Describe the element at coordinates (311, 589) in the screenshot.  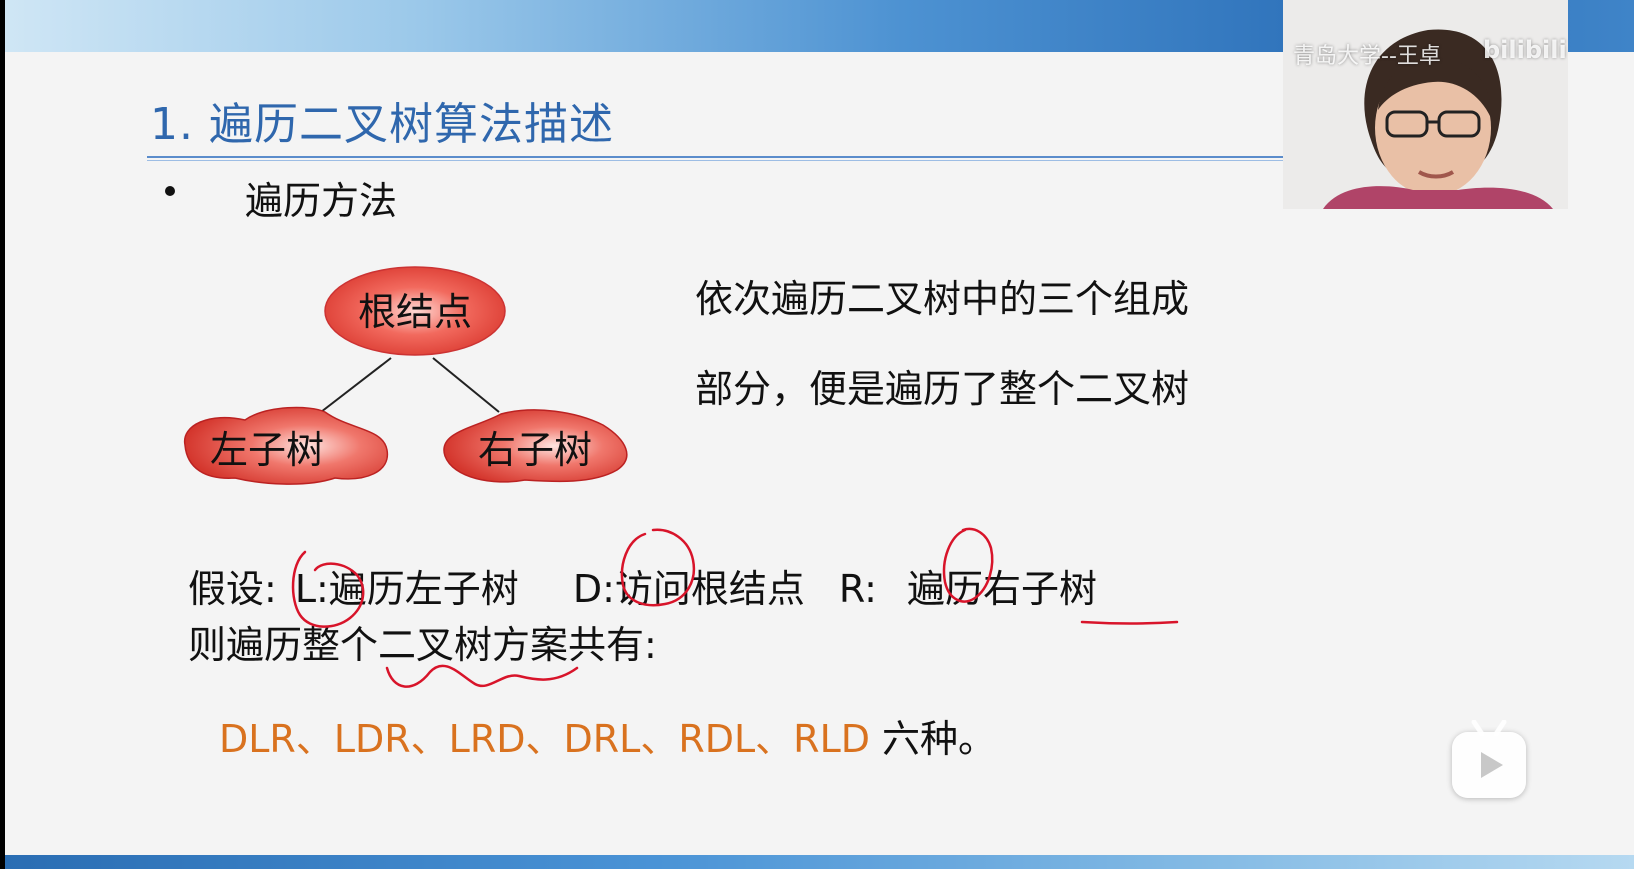
I see `assume-L-key: L:` at that location.